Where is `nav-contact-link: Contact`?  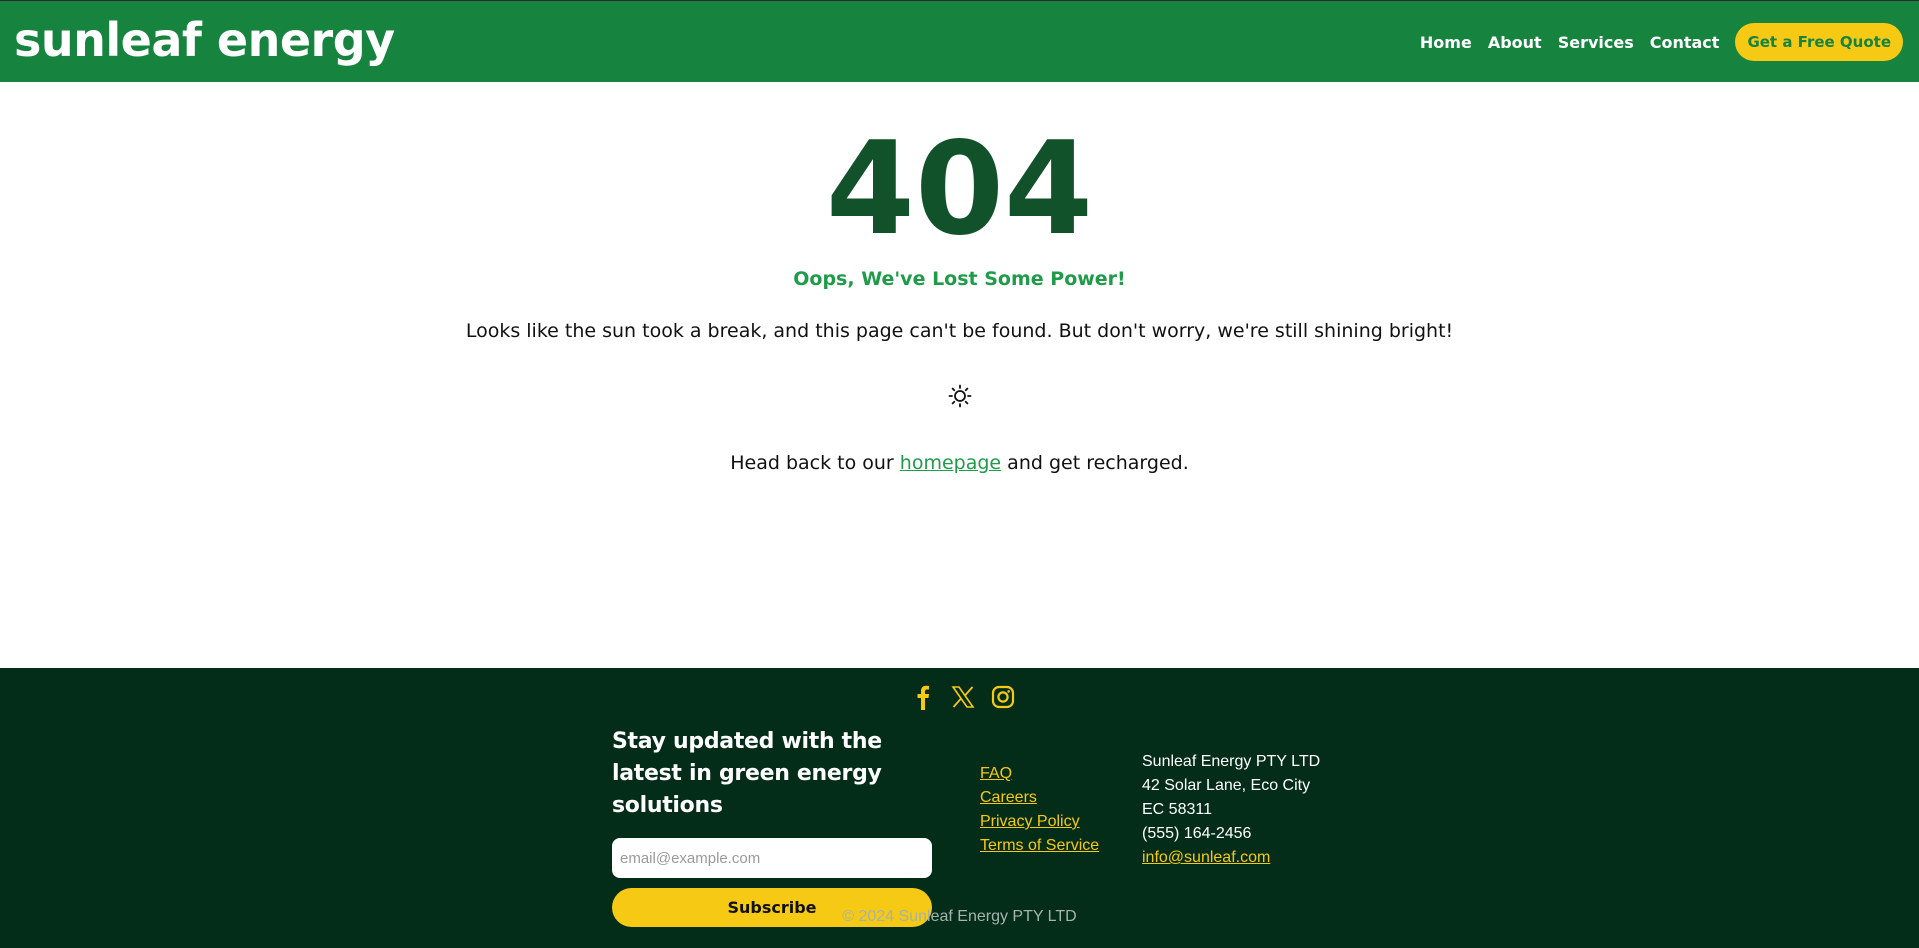
nav-contact-link: Contact is located at coordinates (1685, 42).